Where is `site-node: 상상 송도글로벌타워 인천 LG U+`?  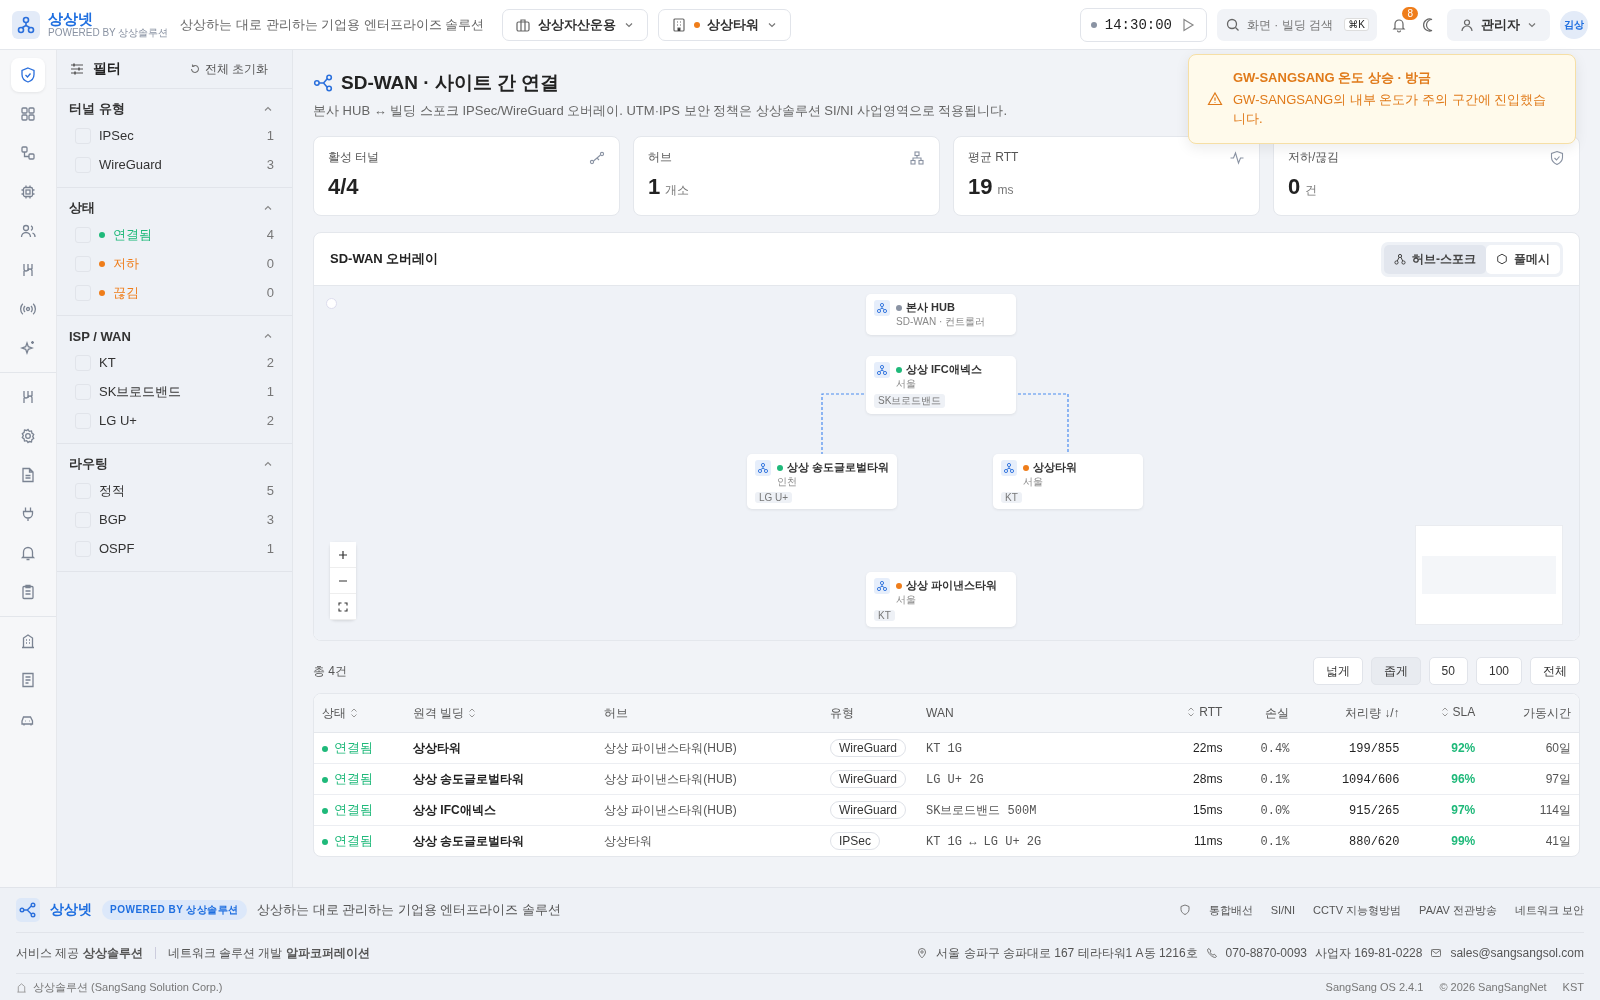 site-node: 상상 송도글로벌타워 인천 LG U+ is located at coordinates (822, 481).